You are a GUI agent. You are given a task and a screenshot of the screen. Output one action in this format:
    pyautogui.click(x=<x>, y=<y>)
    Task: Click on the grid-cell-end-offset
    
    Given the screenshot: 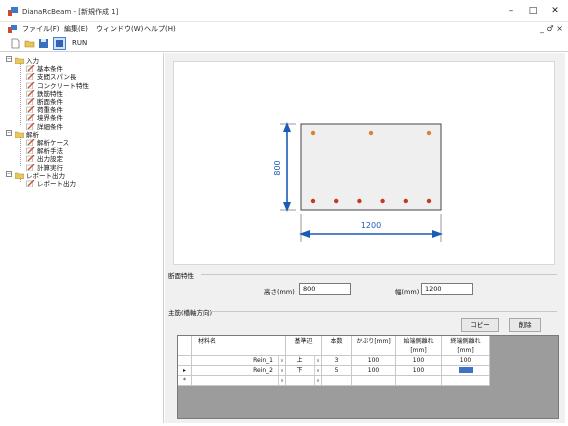 What is the action you would take?
    pyautogui.click(x=466, y=371)
    